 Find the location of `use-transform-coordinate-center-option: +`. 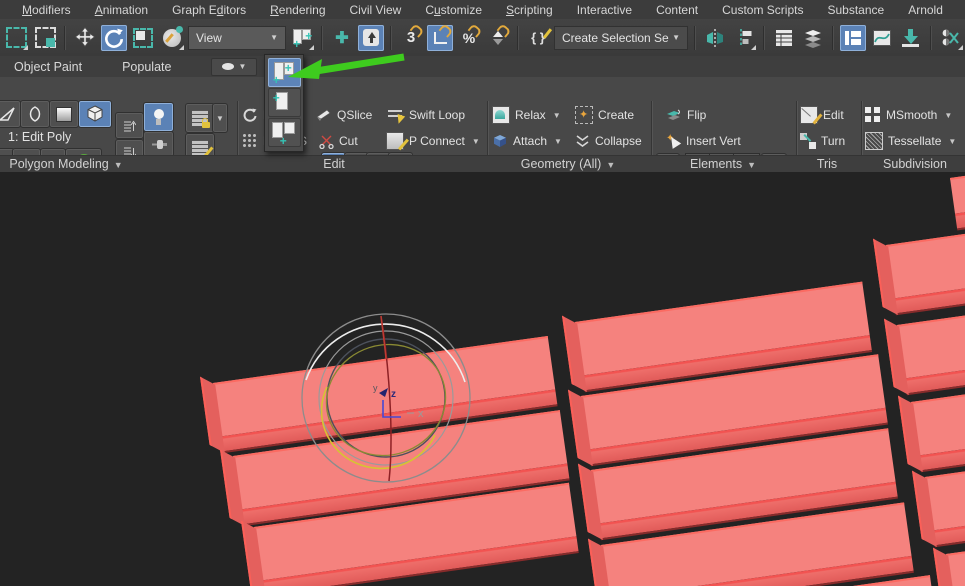

use-transform-coordinate-center-option: + is located at coordinates (284, 132).